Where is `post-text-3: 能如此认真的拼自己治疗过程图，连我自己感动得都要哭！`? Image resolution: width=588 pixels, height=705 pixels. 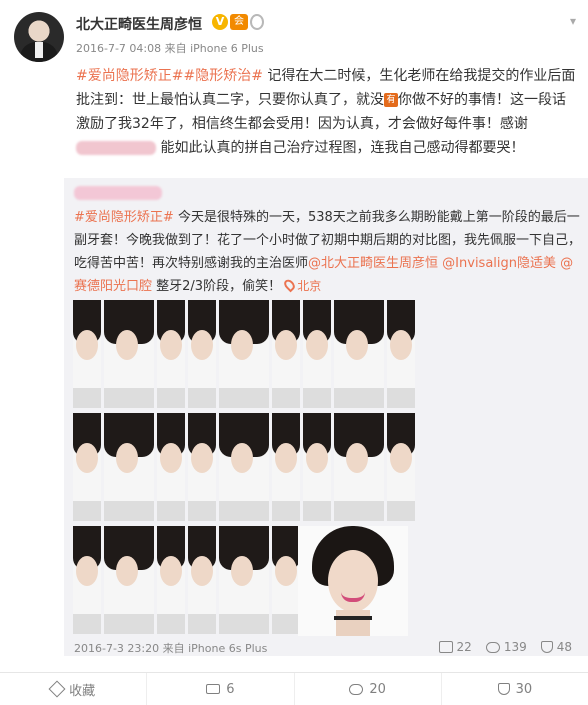 post-text-3: 能如此认真的拼自己治疗过程图，连我自己感动得都要哭！ is located at coordinates (342, 148).